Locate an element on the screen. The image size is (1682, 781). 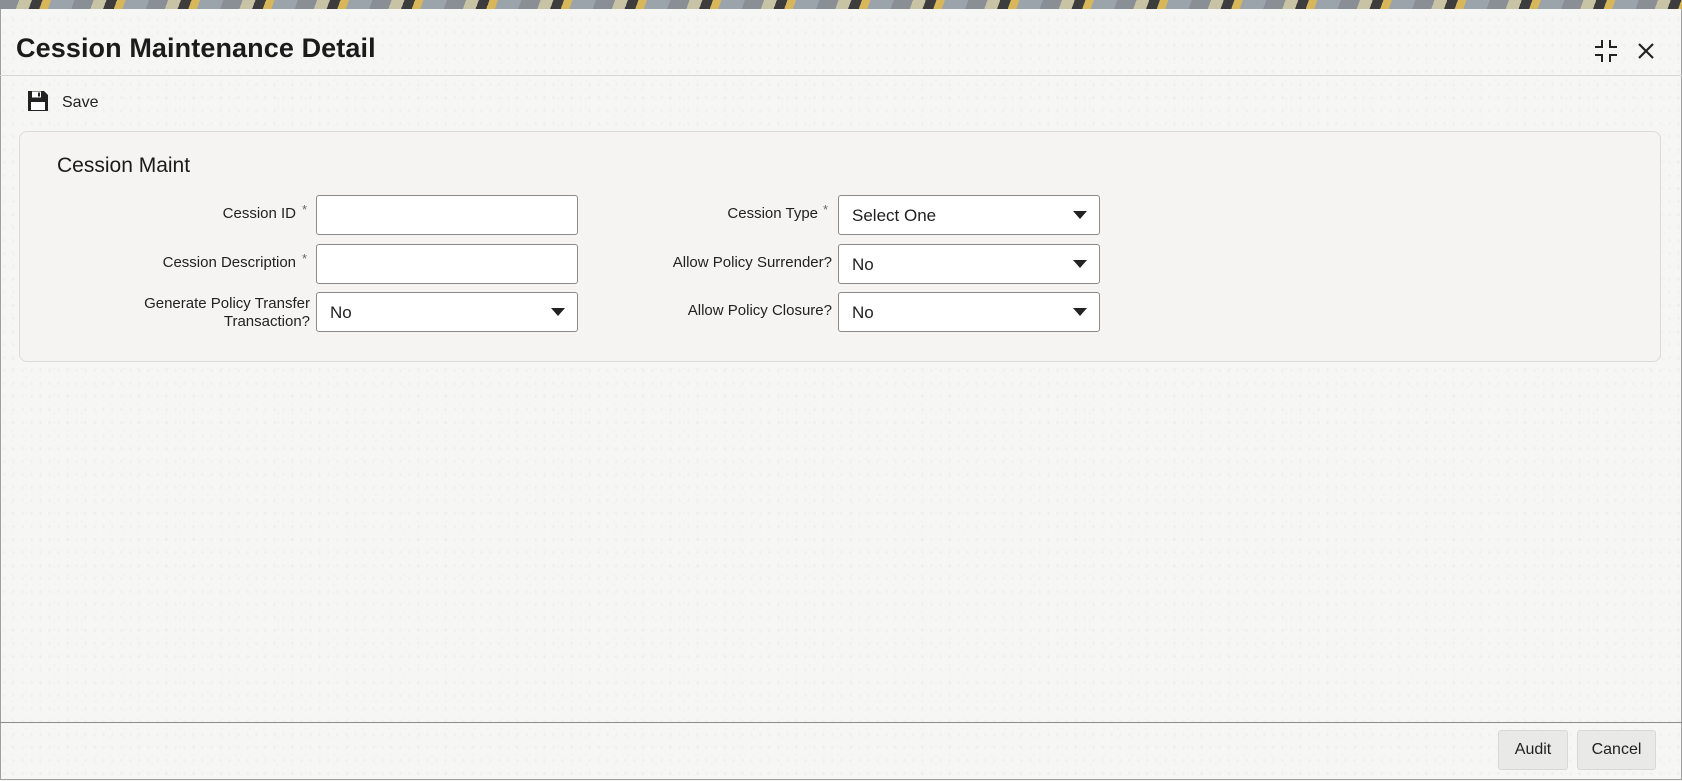
cession-id-field is located at coordinates (447, 215).